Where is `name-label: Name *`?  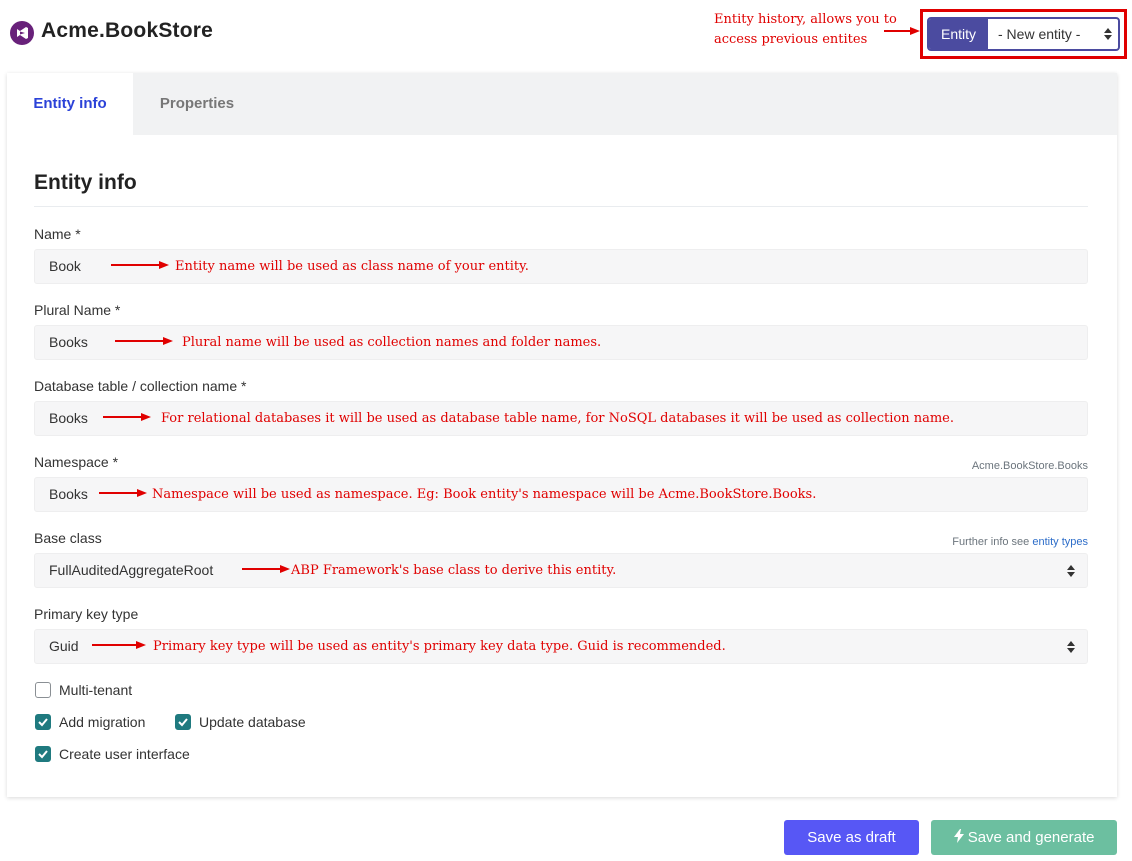 name-label: Name * is located at coordinates (57, 234).